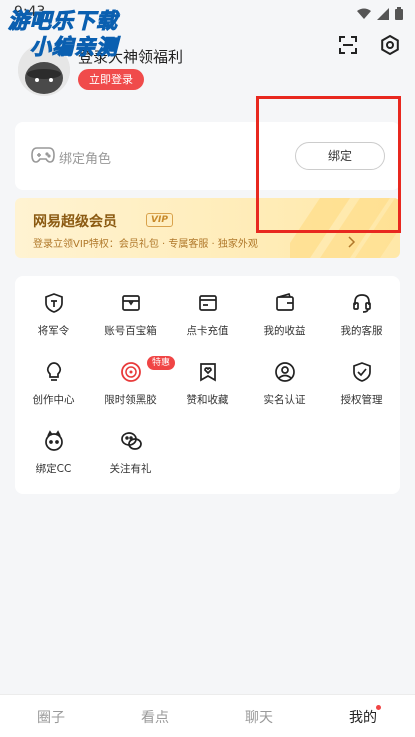 This screenshot has height=737, width=415. Describe the element at coordinates (285, 372) in the screenshot. I see `user-circle-icon` at that location.